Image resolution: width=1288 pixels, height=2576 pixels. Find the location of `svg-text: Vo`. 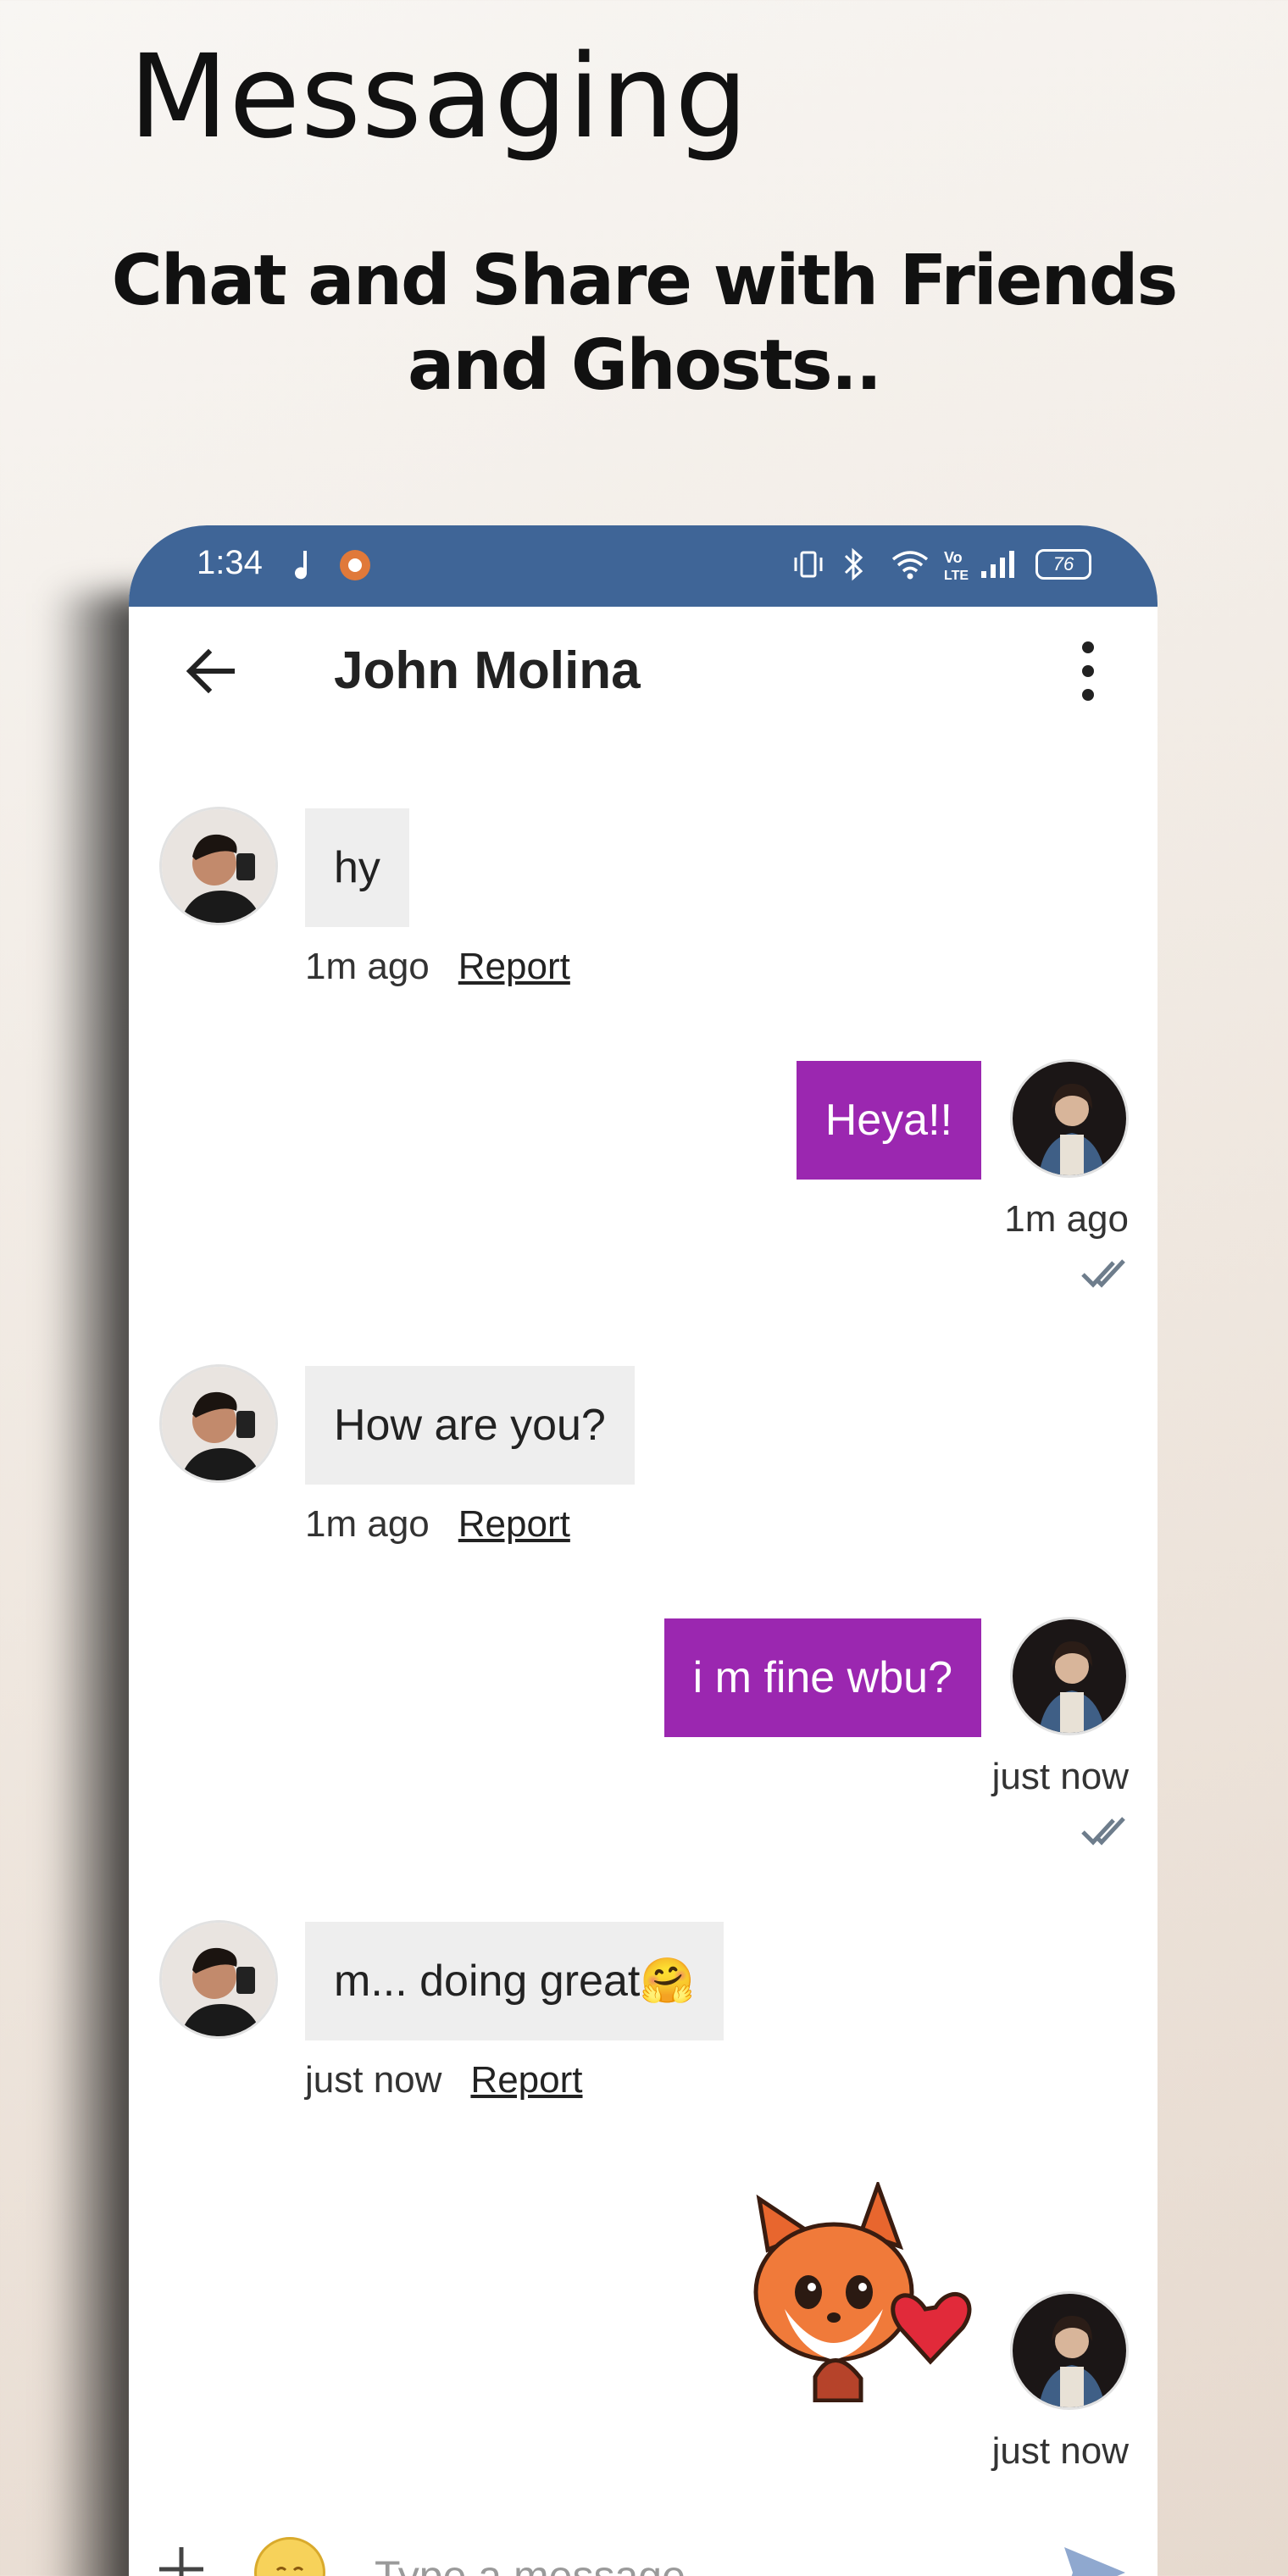

svg-text: Vo is located at coordinates (953, 557).